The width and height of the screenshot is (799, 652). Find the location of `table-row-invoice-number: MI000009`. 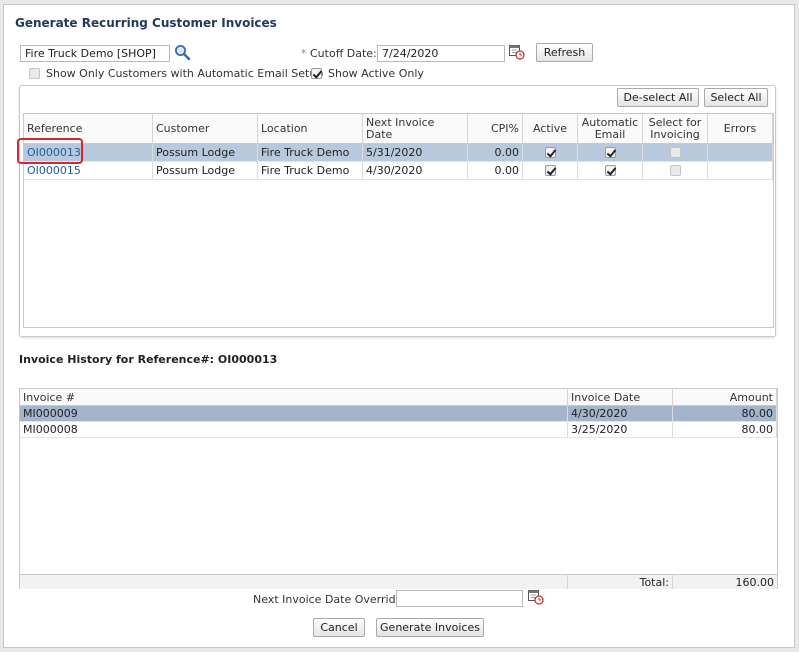

table-row-invoice-number: MI000009 is located at coordinates (294, 414).